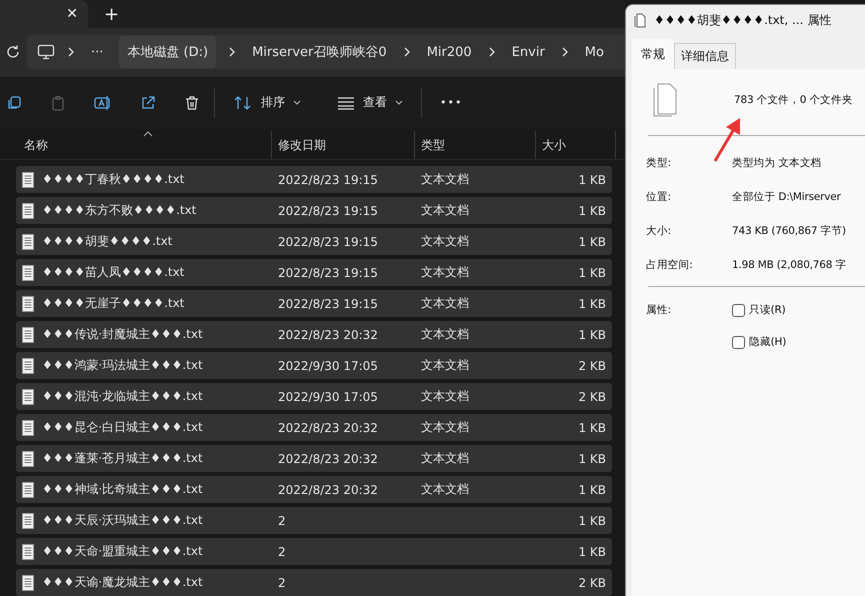 The height and width of the screenshot is (596, 865). What do you see at coordinates (267, 103) in the screenshot?
I see `sort-button: 排序` at bounding box center [267, 103].